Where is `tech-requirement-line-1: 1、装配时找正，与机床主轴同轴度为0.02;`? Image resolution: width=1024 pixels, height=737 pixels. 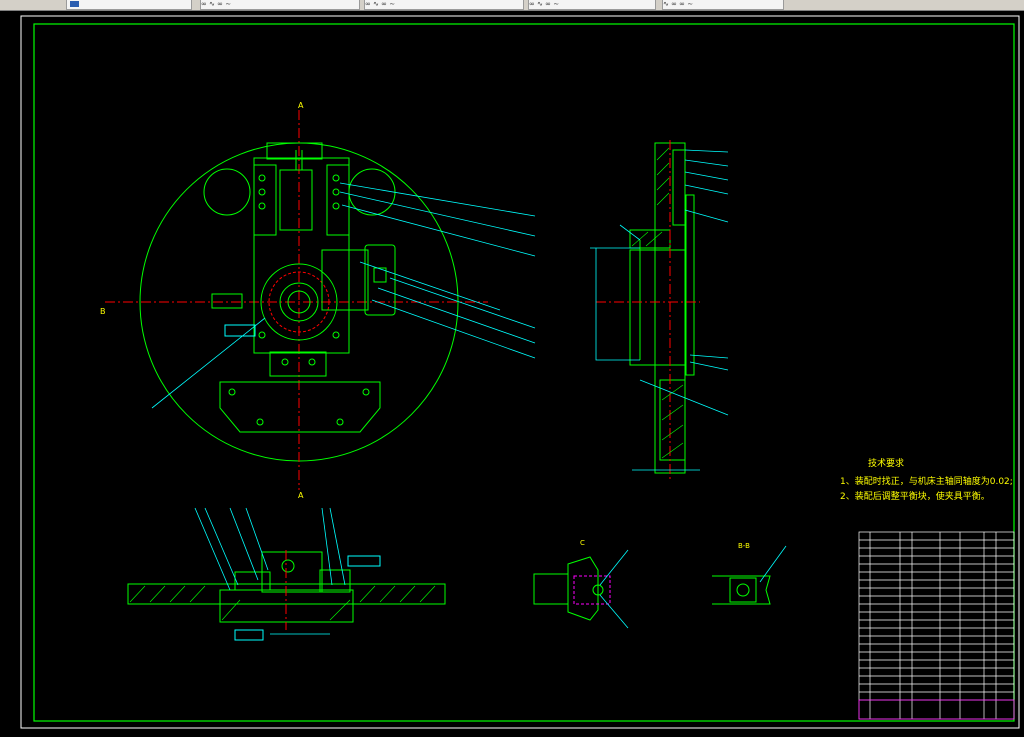
tech-requirement-line-1: 1、装配时找正，与机床主轴同轴度为0.02; is located at coordinates (926, 481).